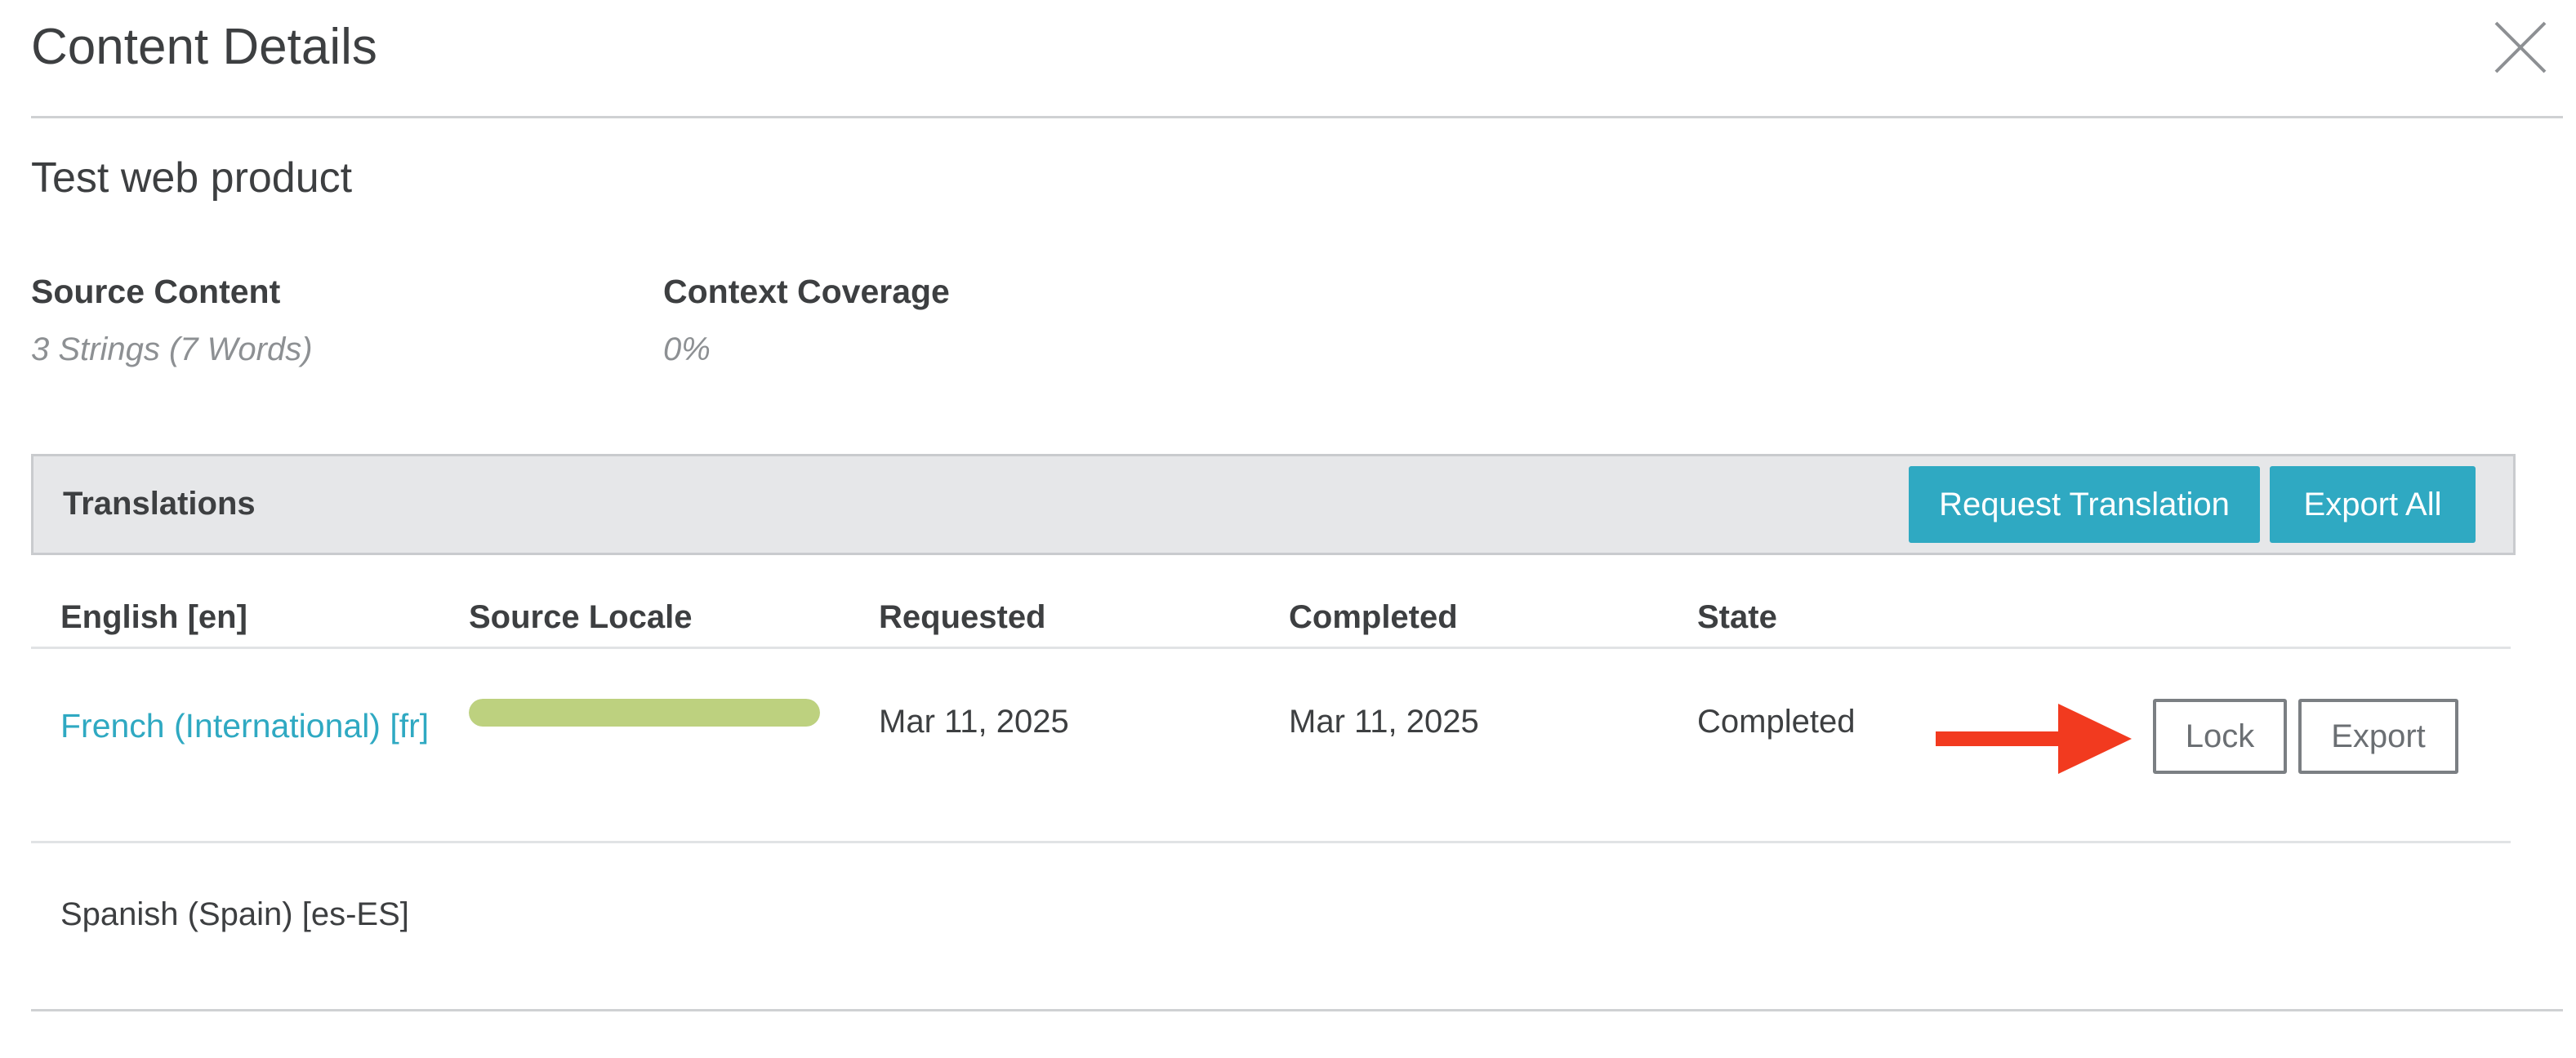  I want to click on requested-date: Mar 11, 2025, so click(974, 722).